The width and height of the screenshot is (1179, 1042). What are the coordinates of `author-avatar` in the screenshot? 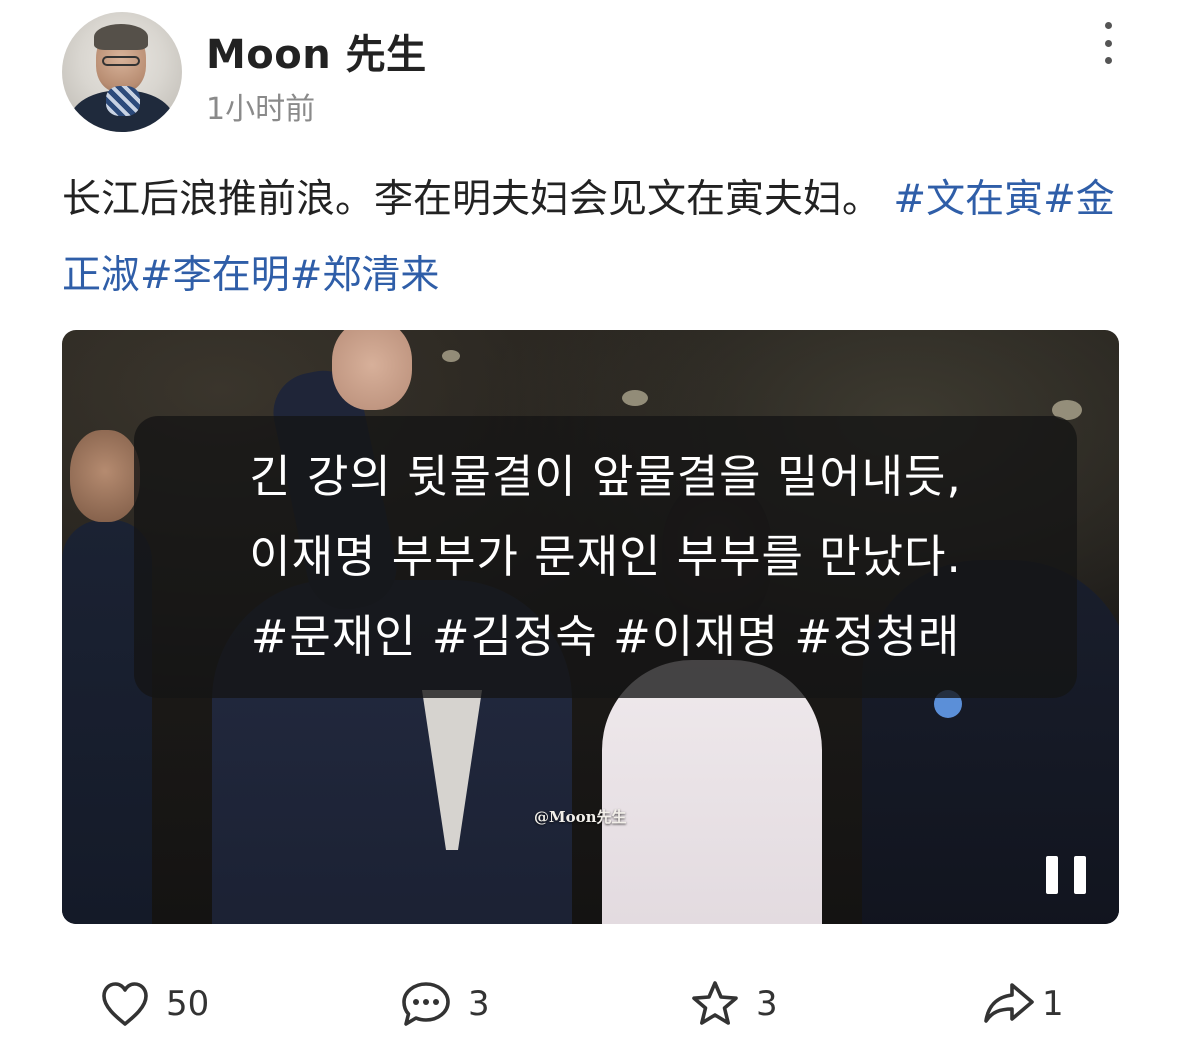 It's located at (122, 72).